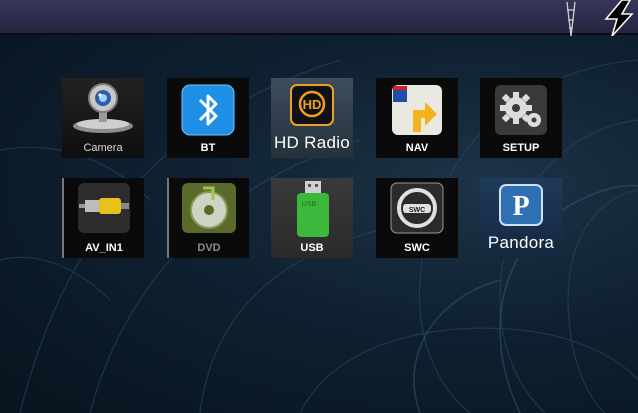 The height and width of the screenshot is (413, 638). I want to click on power-bolt-icon, so click(619, 18).